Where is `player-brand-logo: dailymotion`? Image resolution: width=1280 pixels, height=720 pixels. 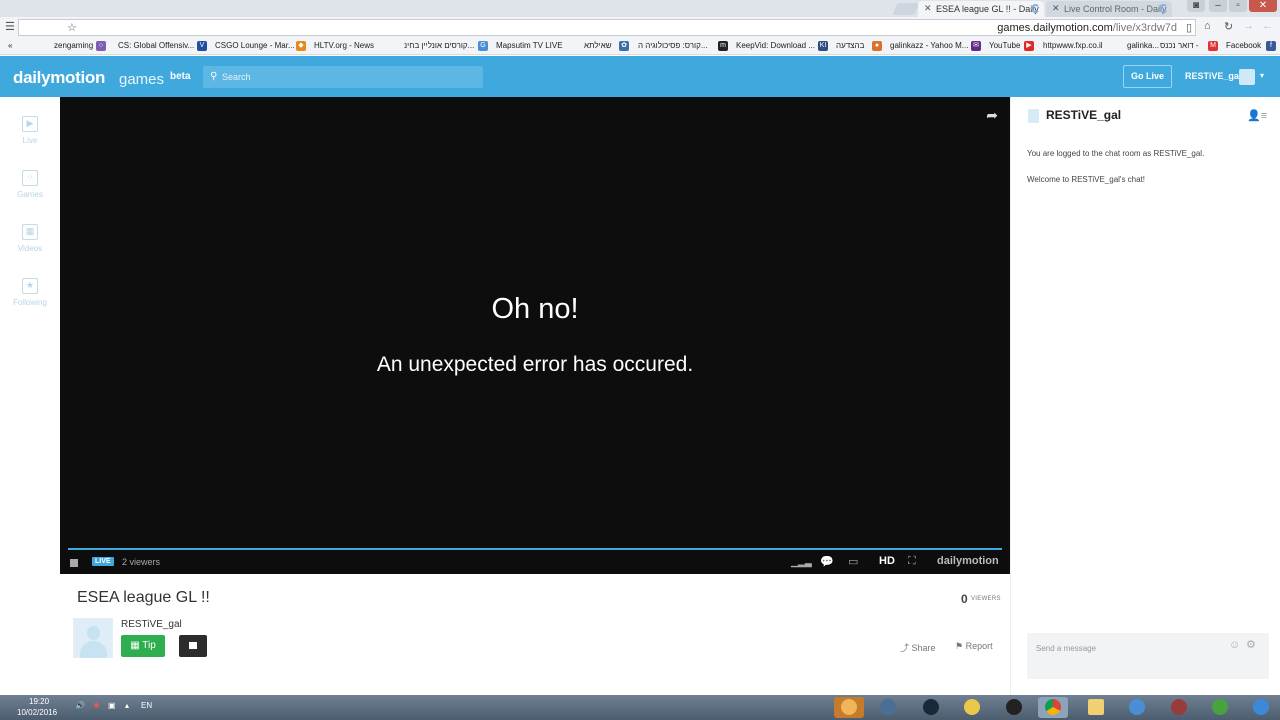
player-brand-logo: dailymotion is located at coordinates (968, 561).